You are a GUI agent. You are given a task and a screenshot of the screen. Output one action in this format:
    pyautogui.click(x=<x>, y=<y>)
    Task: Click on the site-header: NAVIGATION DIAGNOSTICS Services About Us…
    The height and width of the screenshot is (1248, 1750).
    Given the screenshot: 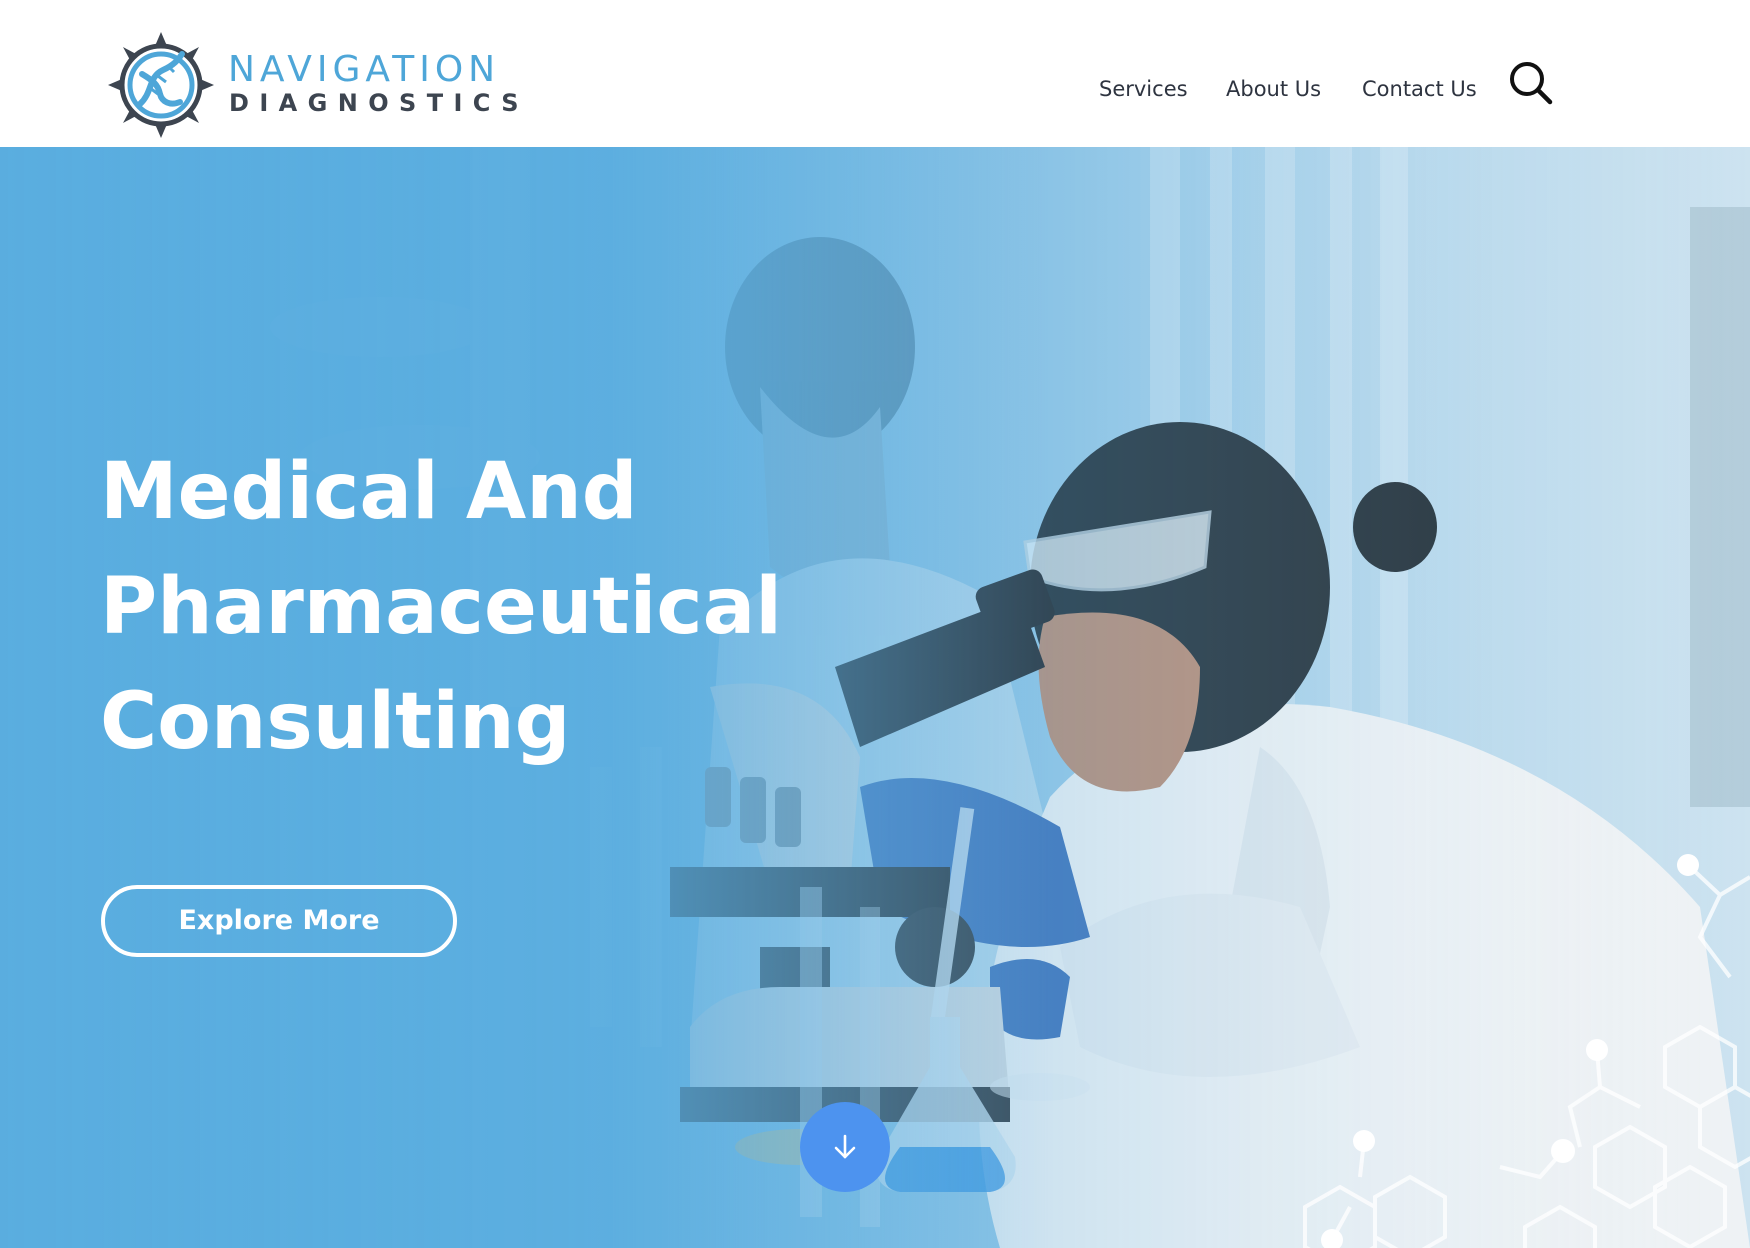 What is the action you would take?
    pyautogui.click(x=875, y=73)
    